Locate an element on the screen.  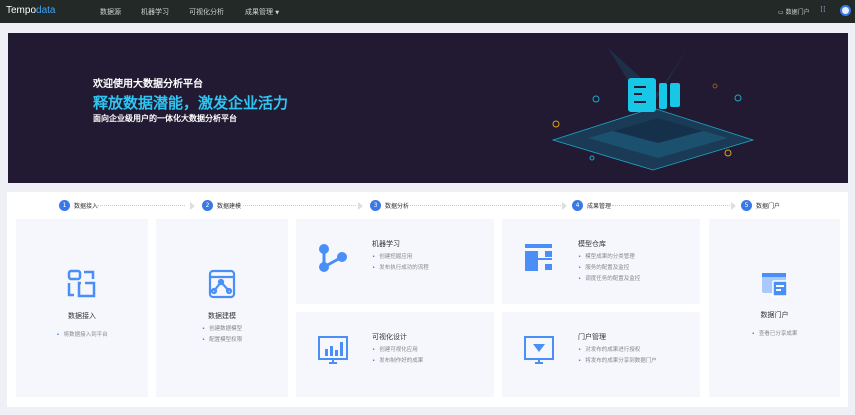
list-item: 对发布的成果进行授权 is located at coordinates (617, 349).